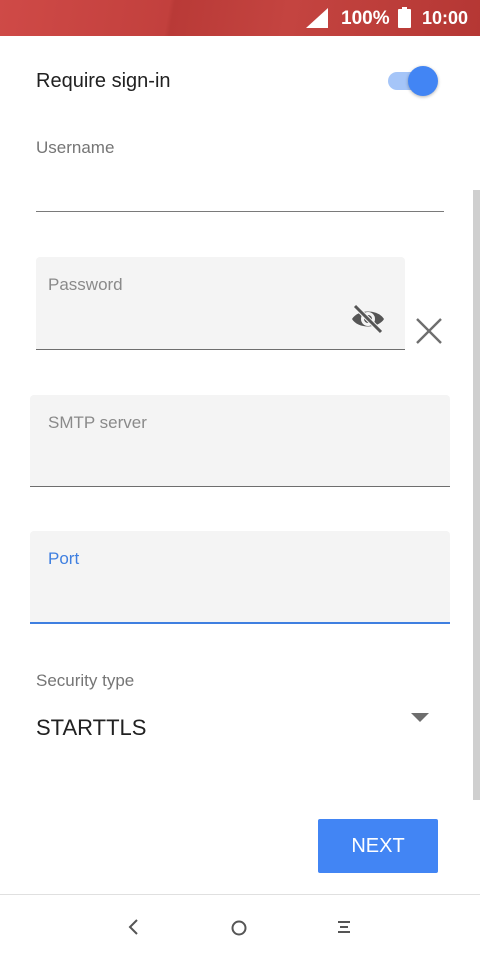 This screenshot has height=960, width=480. What do you see at coordinates (64, 558) in the screenshot?
I see `port-label: Port` at bounding box center [64, 558].